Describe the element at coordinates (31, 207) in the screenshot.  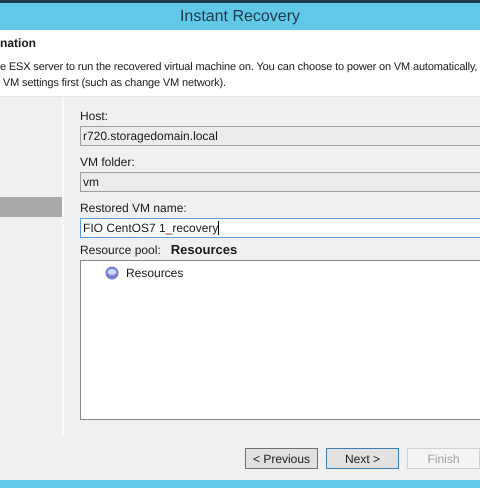
I see `selected-nav-row` at that location.